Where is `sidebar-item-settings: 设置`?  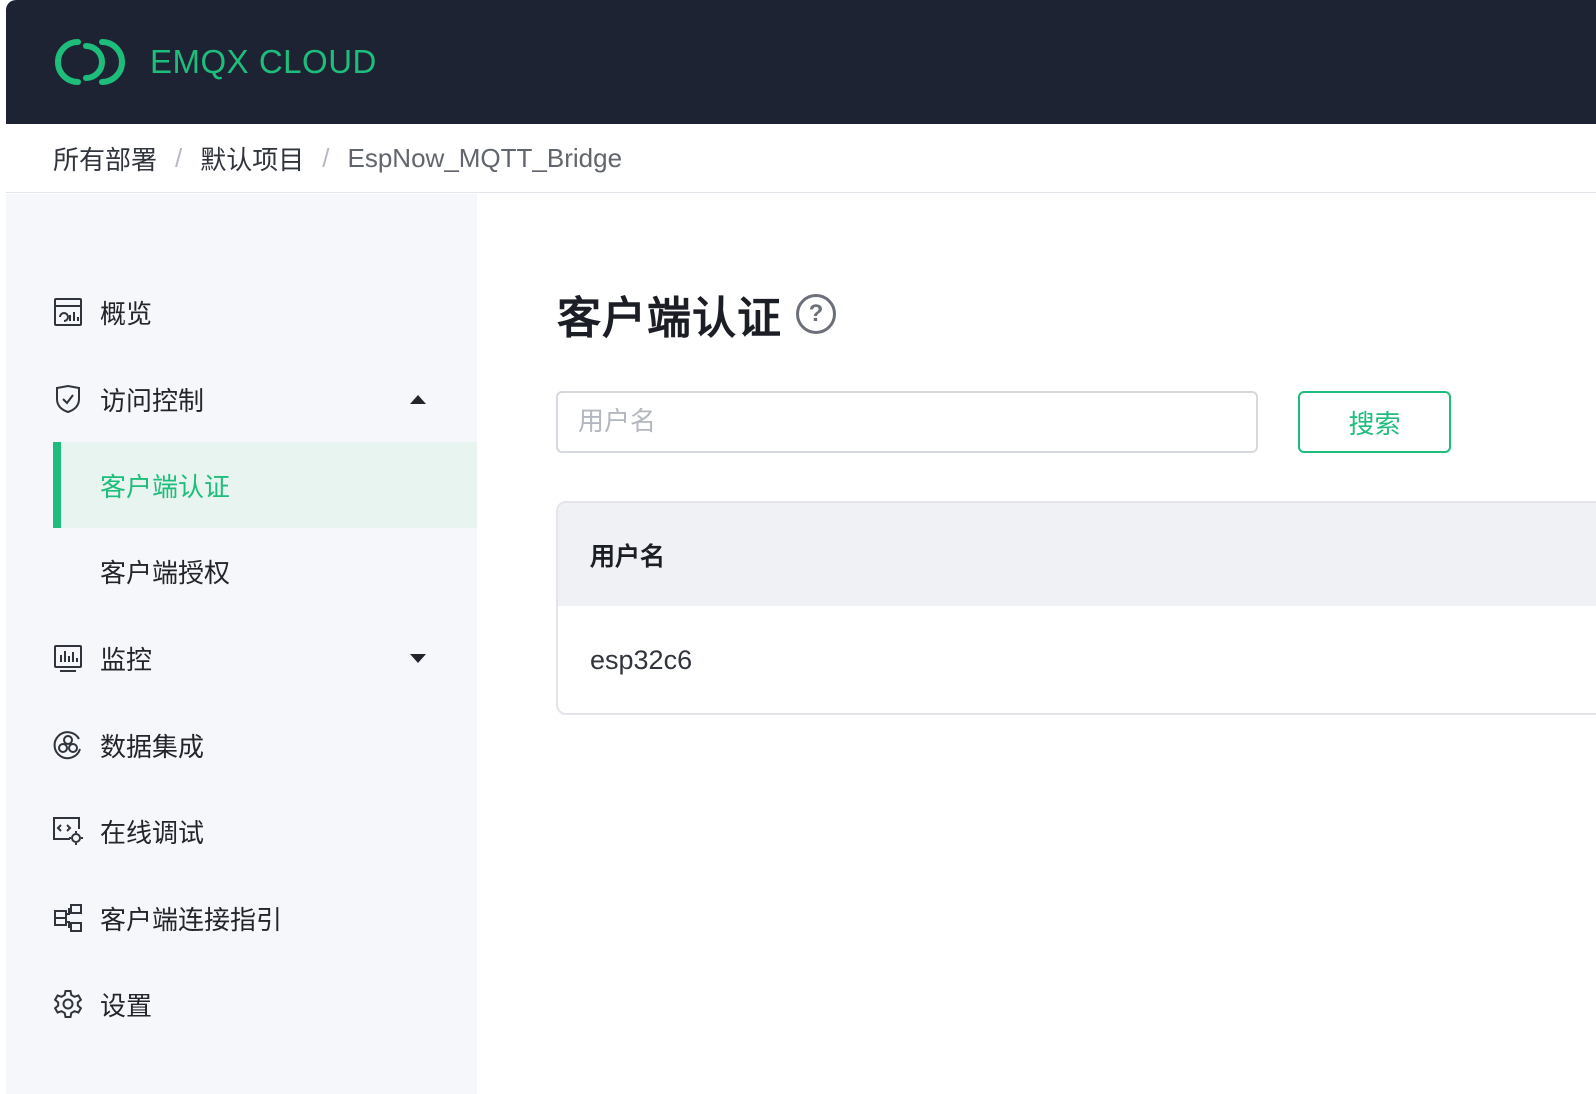 sidebar-item-settings: 设置 is located at coordinates (241, 1004).